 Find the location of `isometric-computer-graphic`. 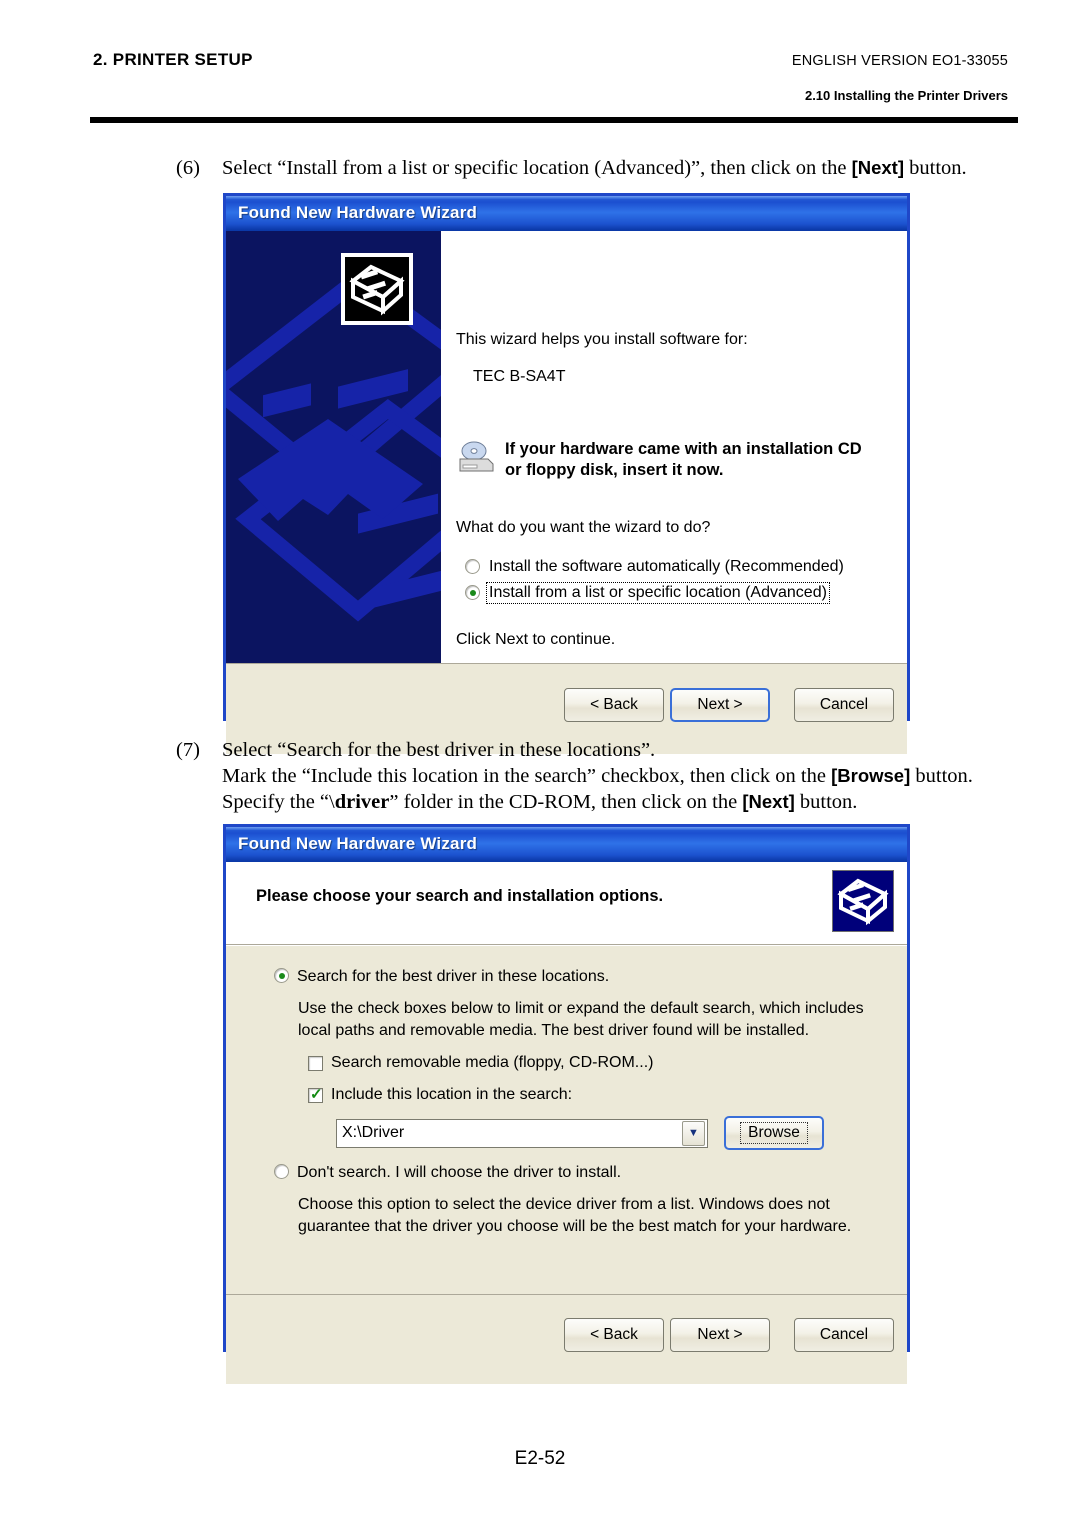

isometric-computer-graphic is located at coordinates (333, 445).